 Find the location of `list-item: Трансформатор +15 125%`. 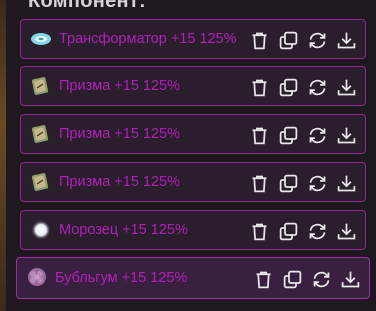

list-item: Трансформатор +15 125% is located at coordinates (193, 39).